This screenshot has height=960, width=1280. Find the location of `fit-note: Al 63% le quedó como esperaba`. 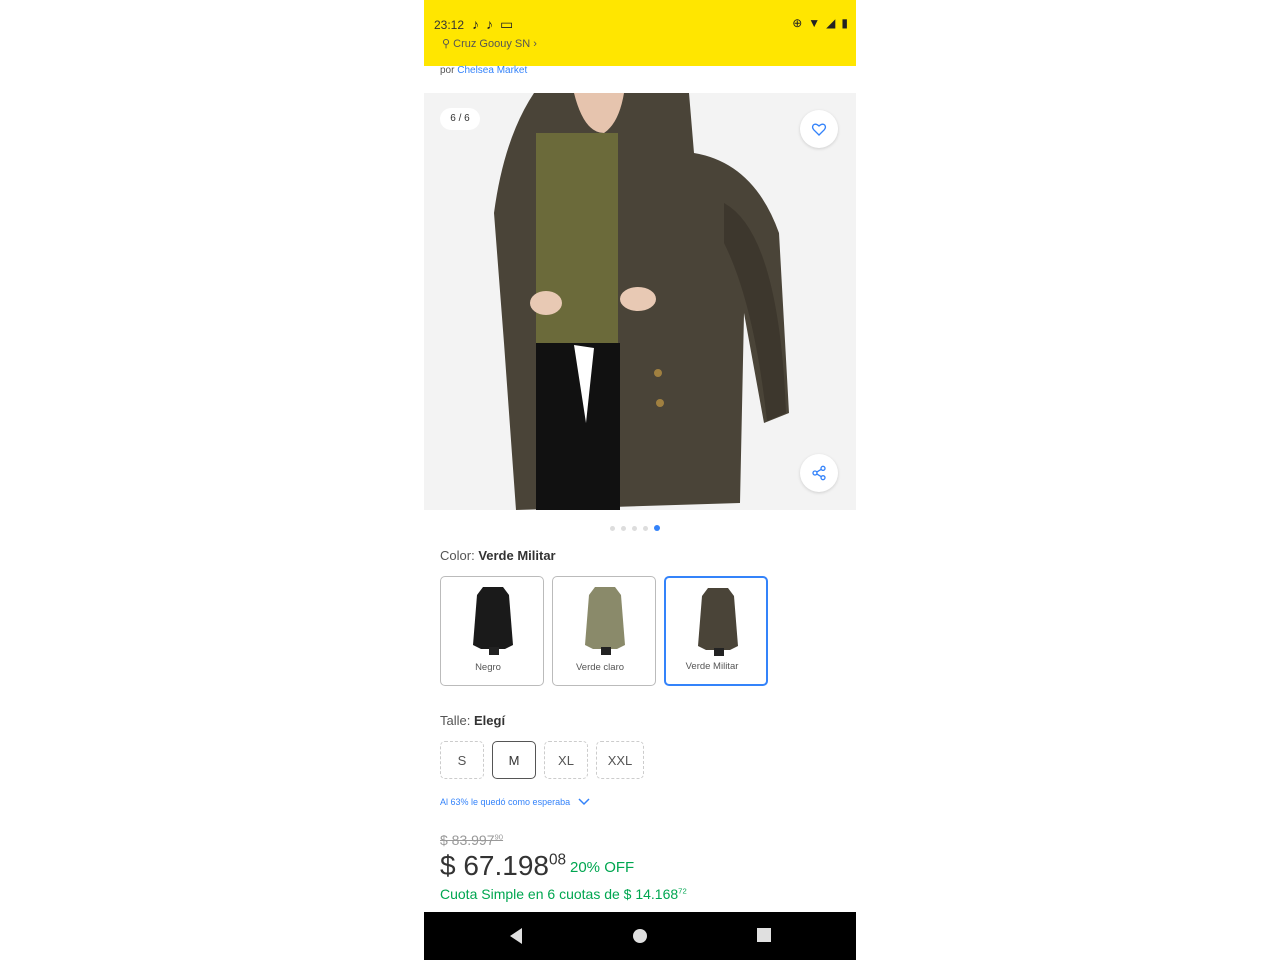

fit-note: Al 63% le quedó como esperaba is located at coordinates (515, 802).